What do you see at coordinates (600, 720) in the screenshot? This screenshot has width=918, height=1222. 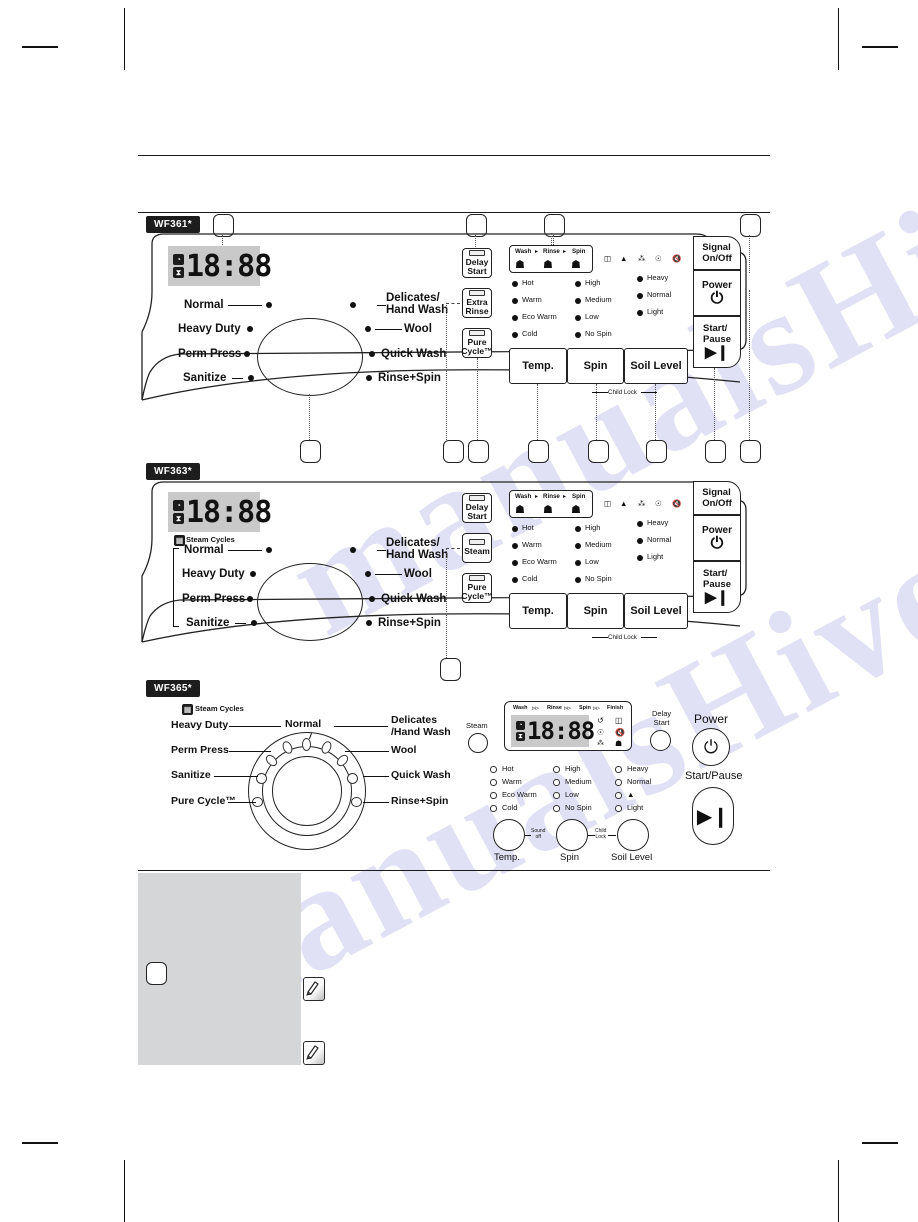 I see `delay-icon: ↺` at bounding box center [600, 720].